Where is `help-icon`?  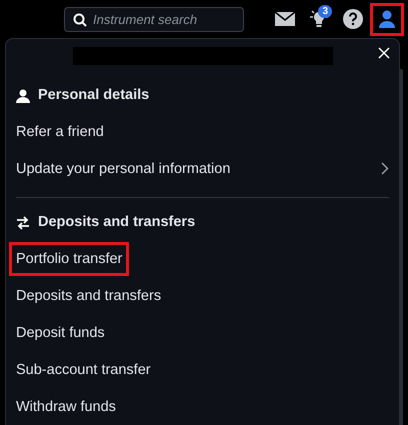 help-icon is located at coordinates (353, 19).